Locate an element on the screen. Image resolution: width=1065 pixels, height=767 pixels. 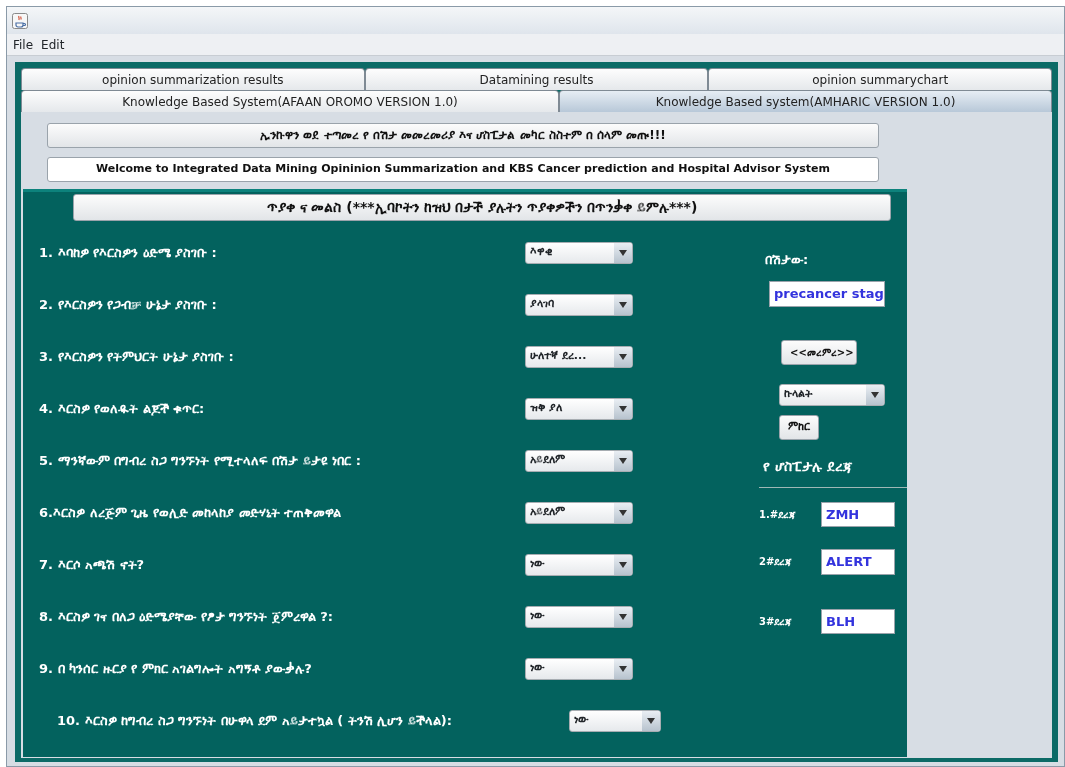
tab: Knowledge Based system(AMHARIC VERSION 1.0) is located at coordinates (805, 101).